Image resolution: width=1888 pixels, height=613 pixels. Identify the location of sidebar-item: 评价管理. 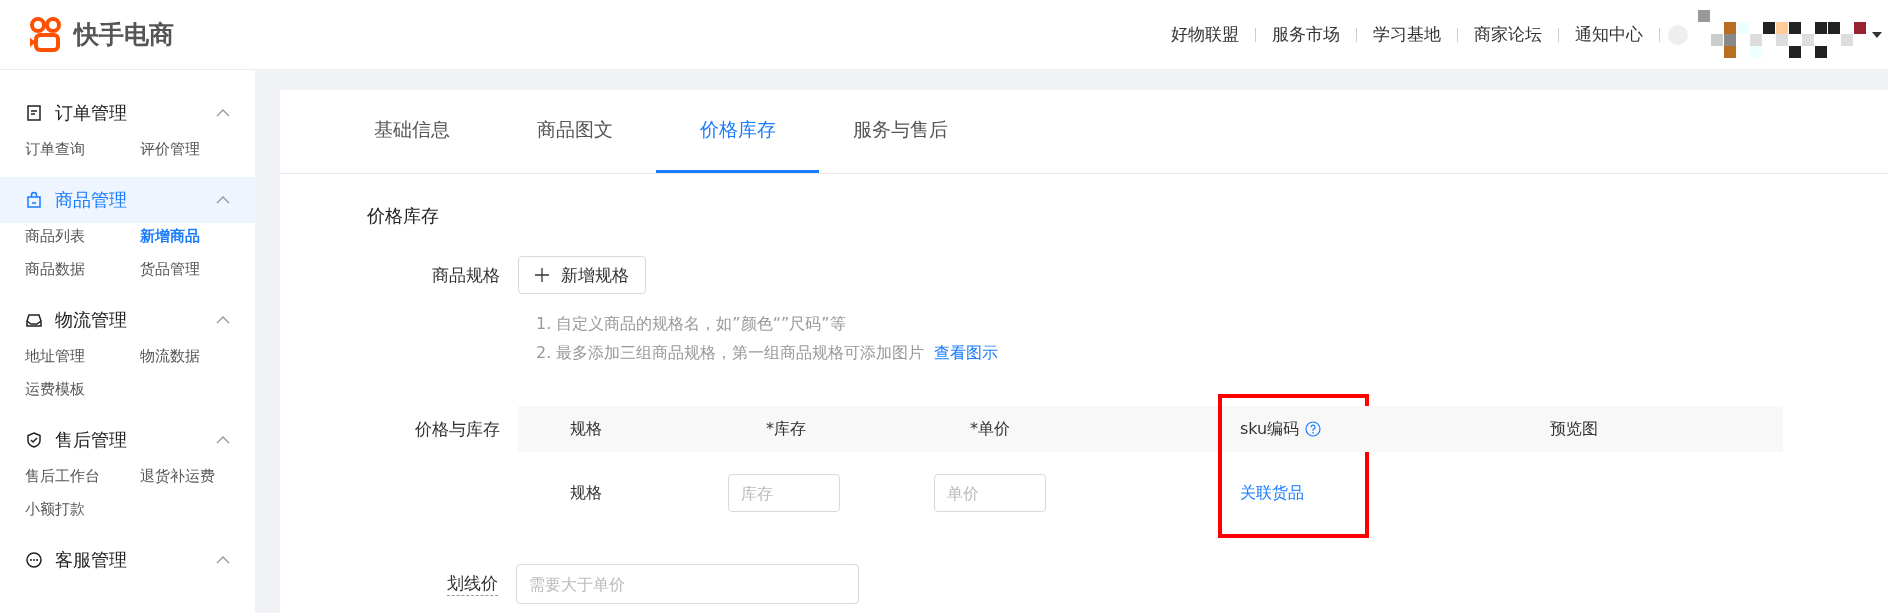
(197, 149).